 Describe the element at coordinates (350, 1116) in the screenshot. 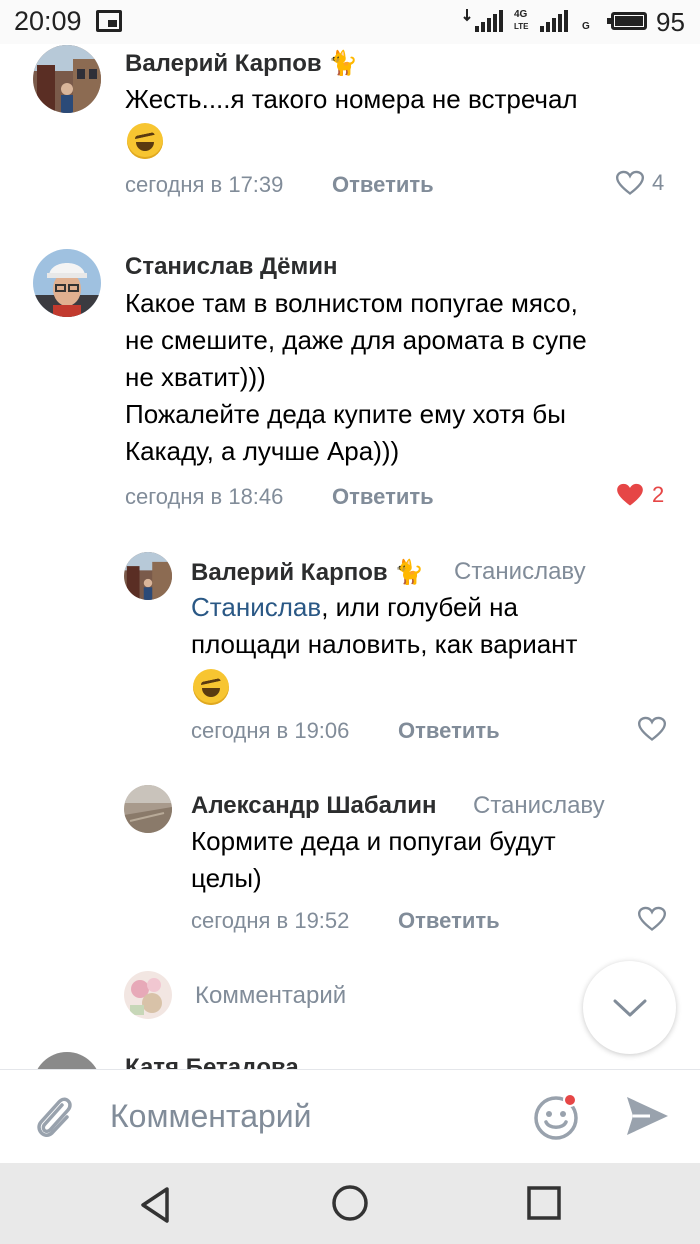

I see `comment-input-bar` at that location.